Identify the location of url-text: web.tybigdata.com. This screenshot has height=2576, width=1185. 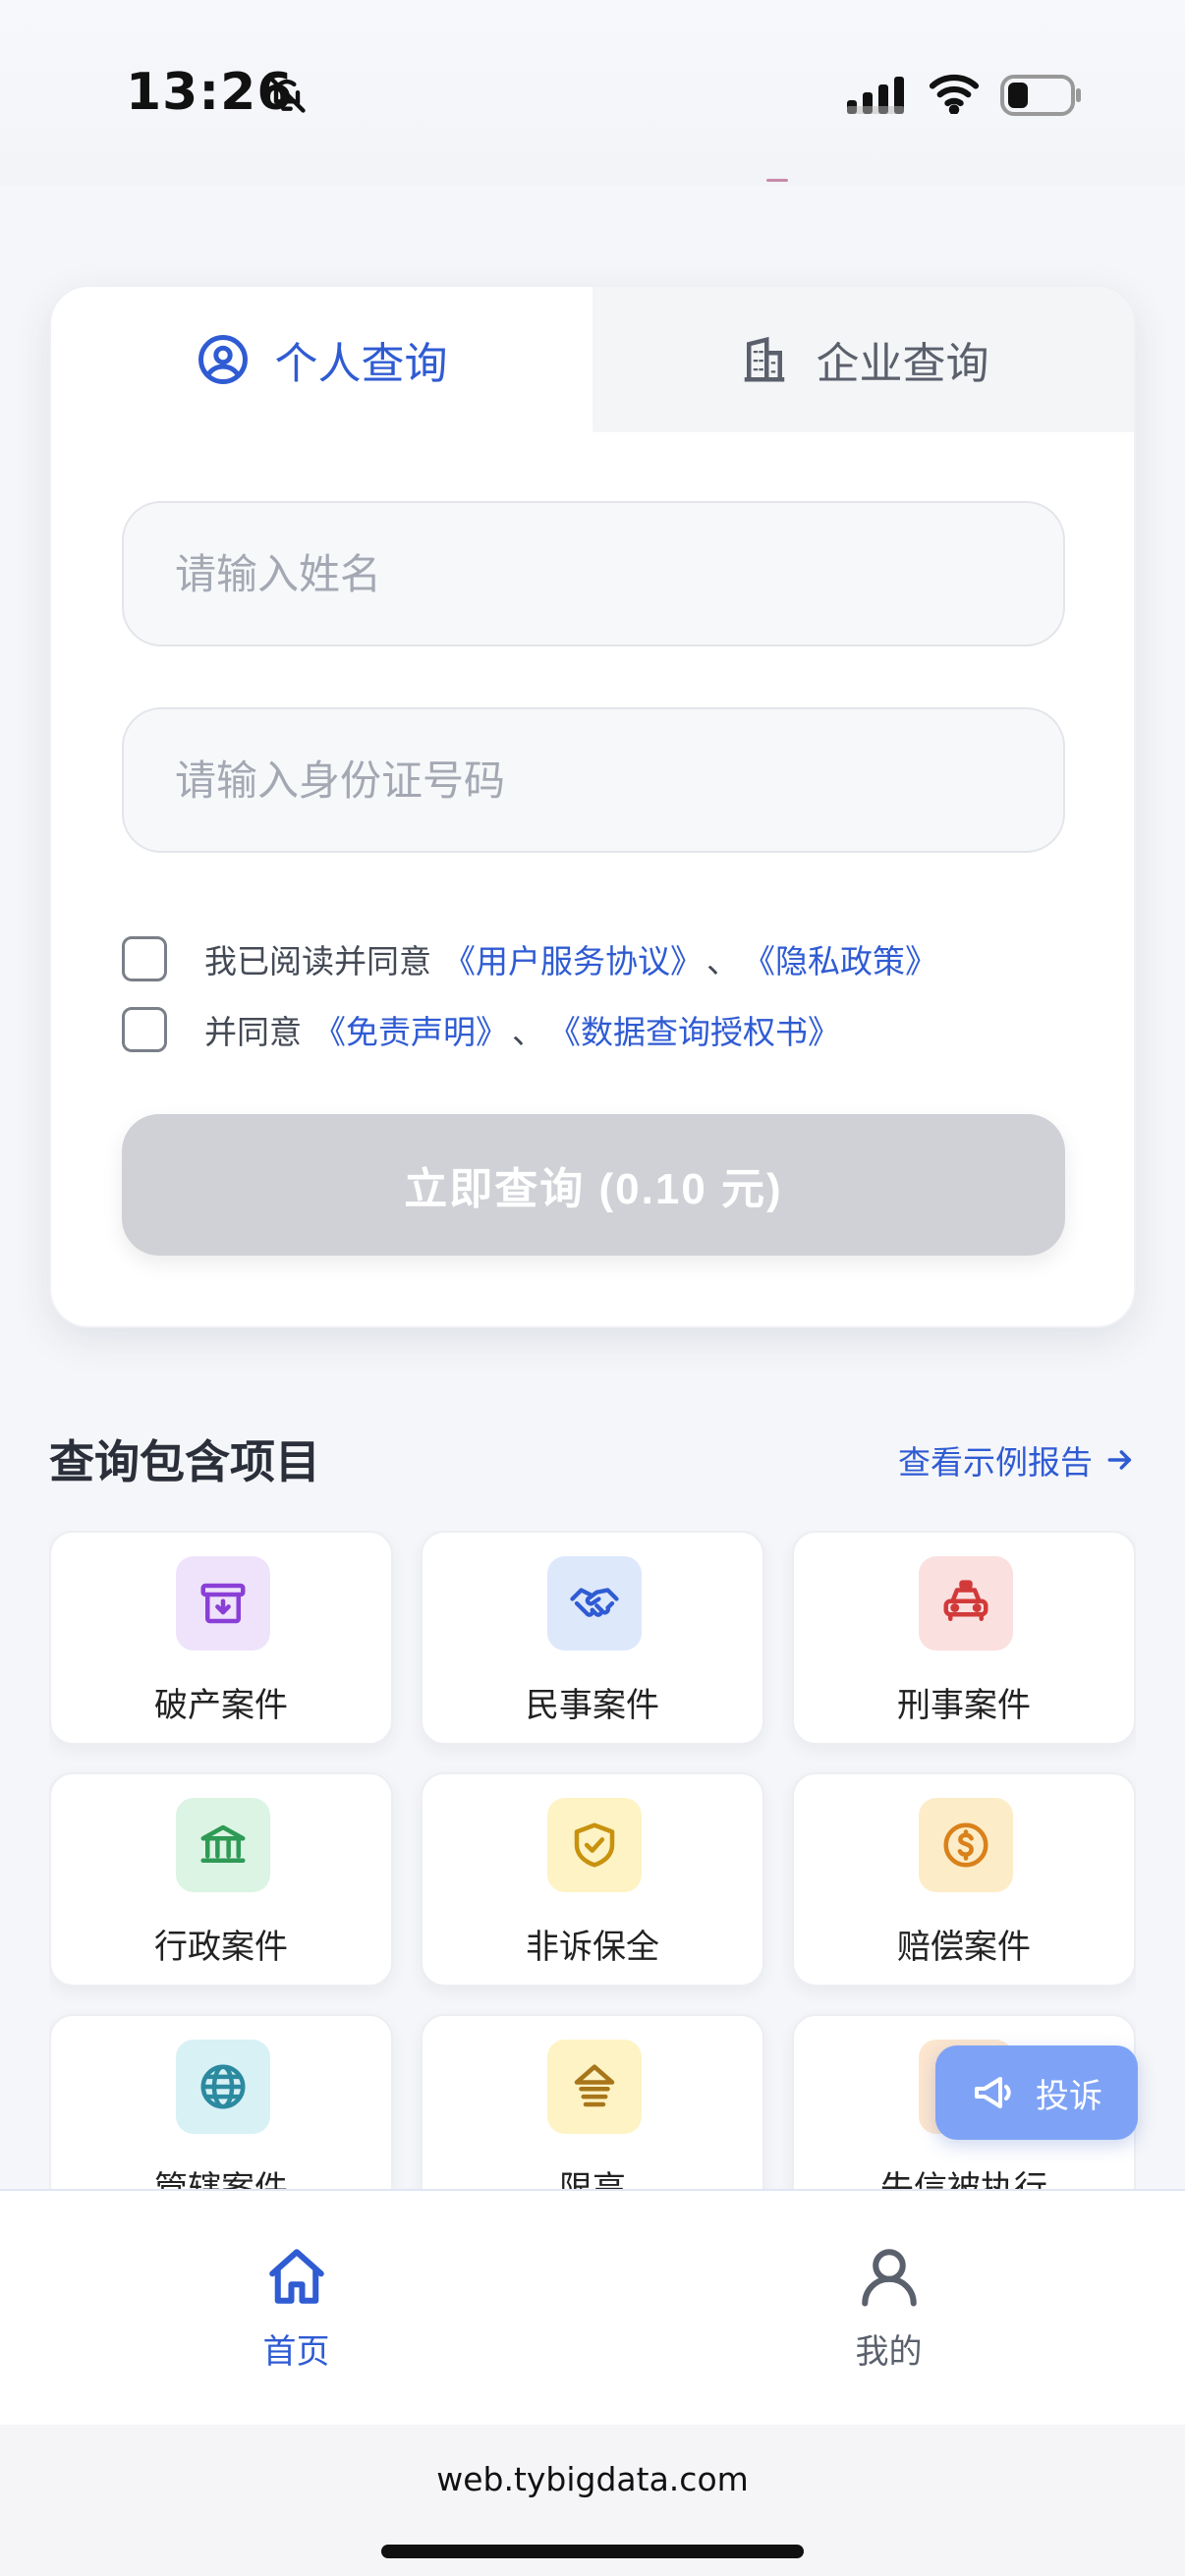
(592, 2479).